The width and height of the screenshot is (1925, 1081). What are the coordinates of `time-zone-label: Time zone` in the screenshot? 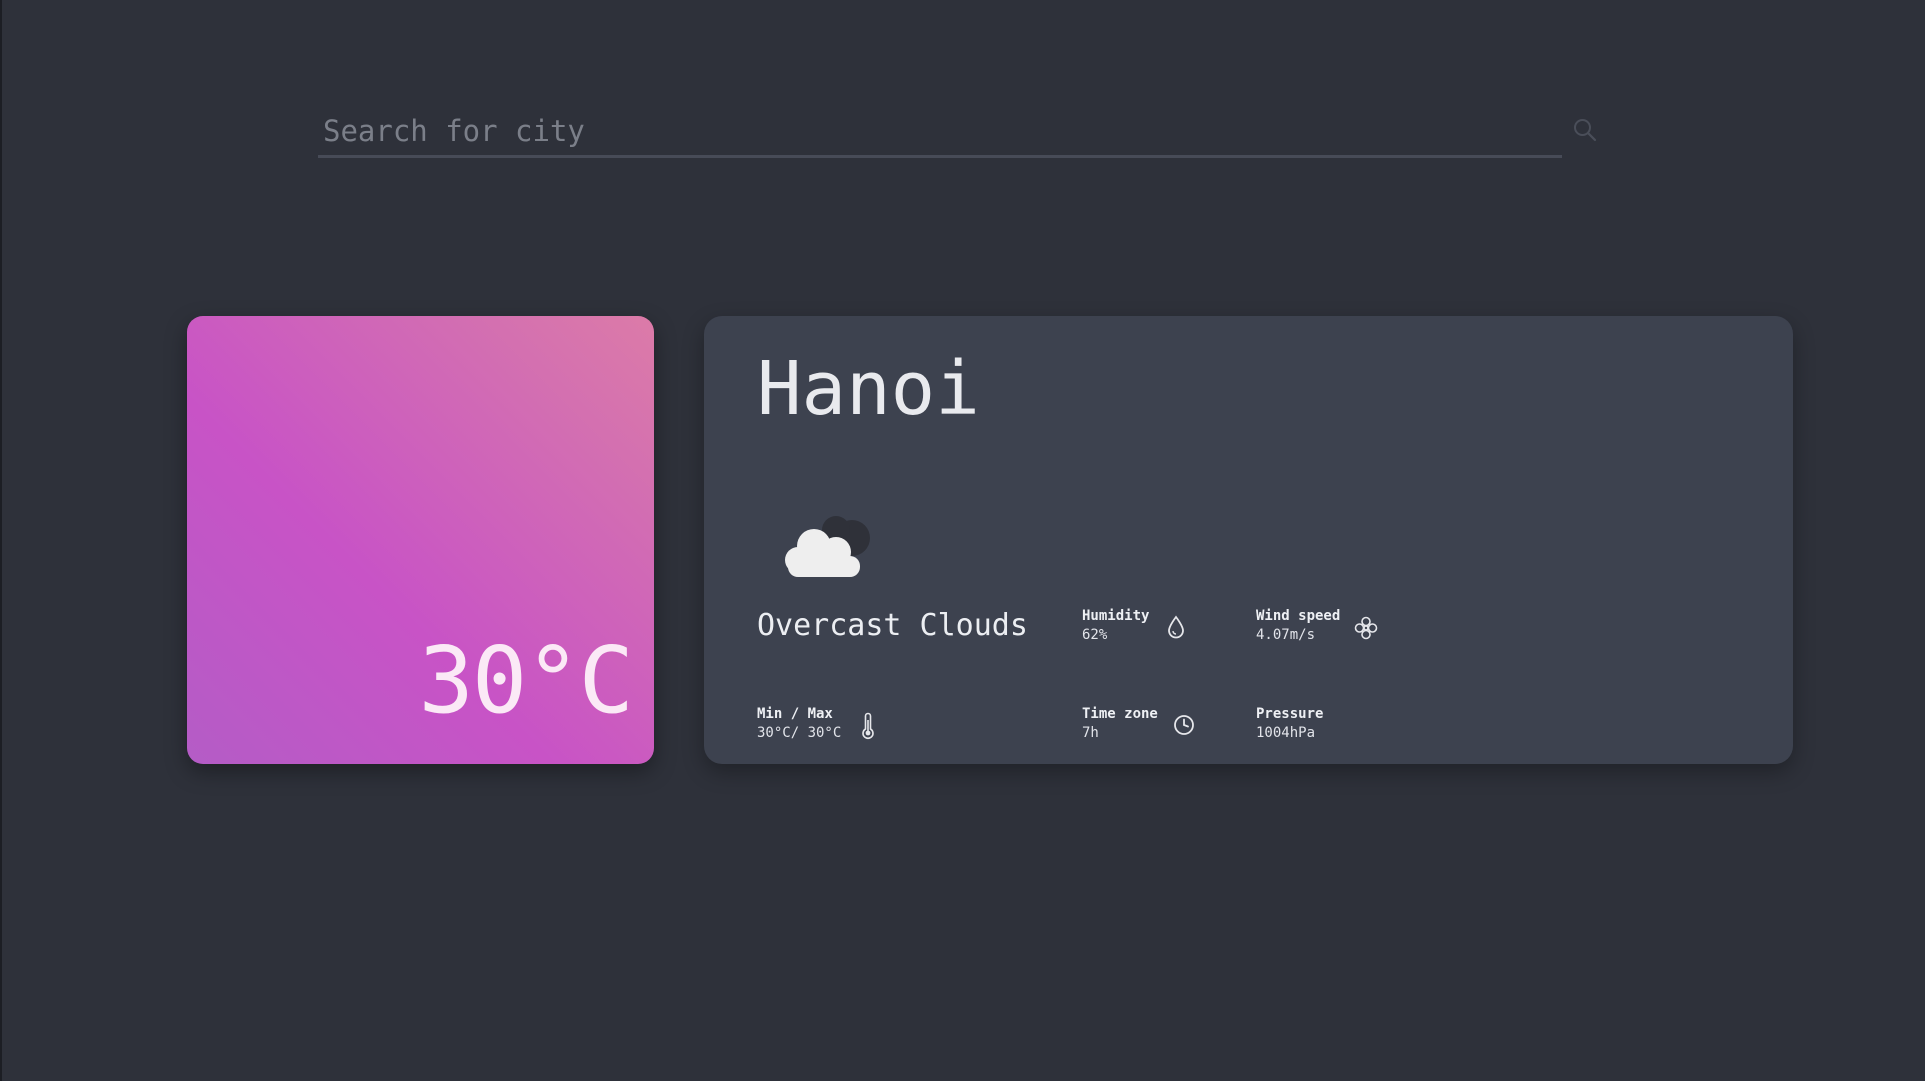 It's located at (1120, 714).